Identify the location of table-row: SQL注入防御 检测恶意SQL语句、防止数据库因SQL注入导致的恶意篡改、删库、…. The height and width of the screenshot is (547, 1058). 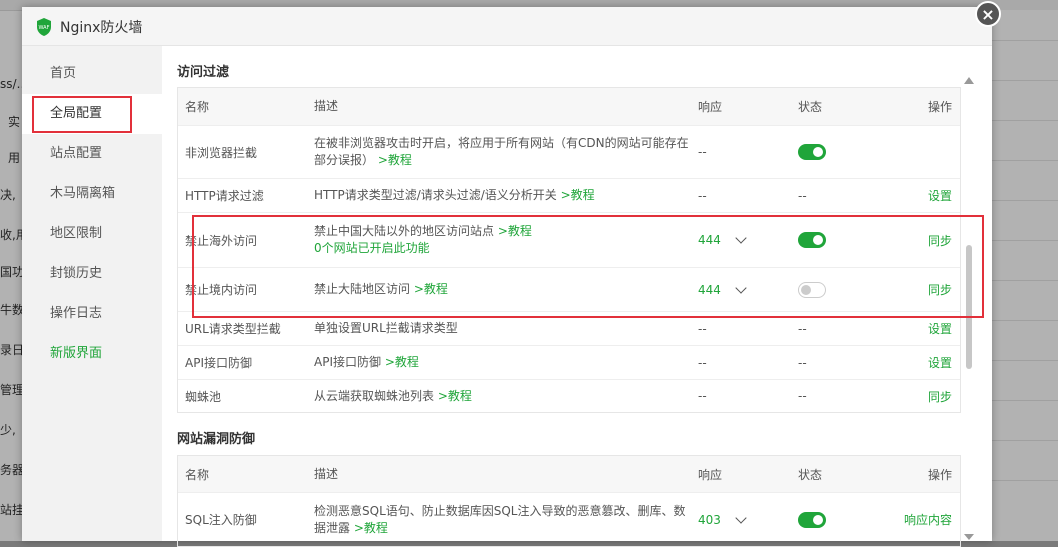
(569, 519).